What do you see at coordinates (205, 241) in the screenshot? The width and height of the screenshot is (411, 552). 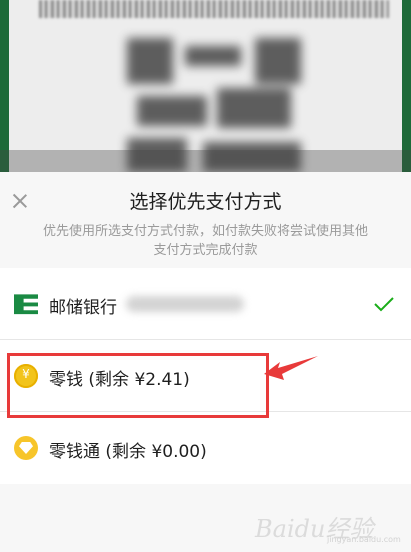 I see `sheet-subtitle: 优先使用所选支付方式付款，如付款失败将尝试使用其他支付方式完成付款` at bounding box center [205, 241].